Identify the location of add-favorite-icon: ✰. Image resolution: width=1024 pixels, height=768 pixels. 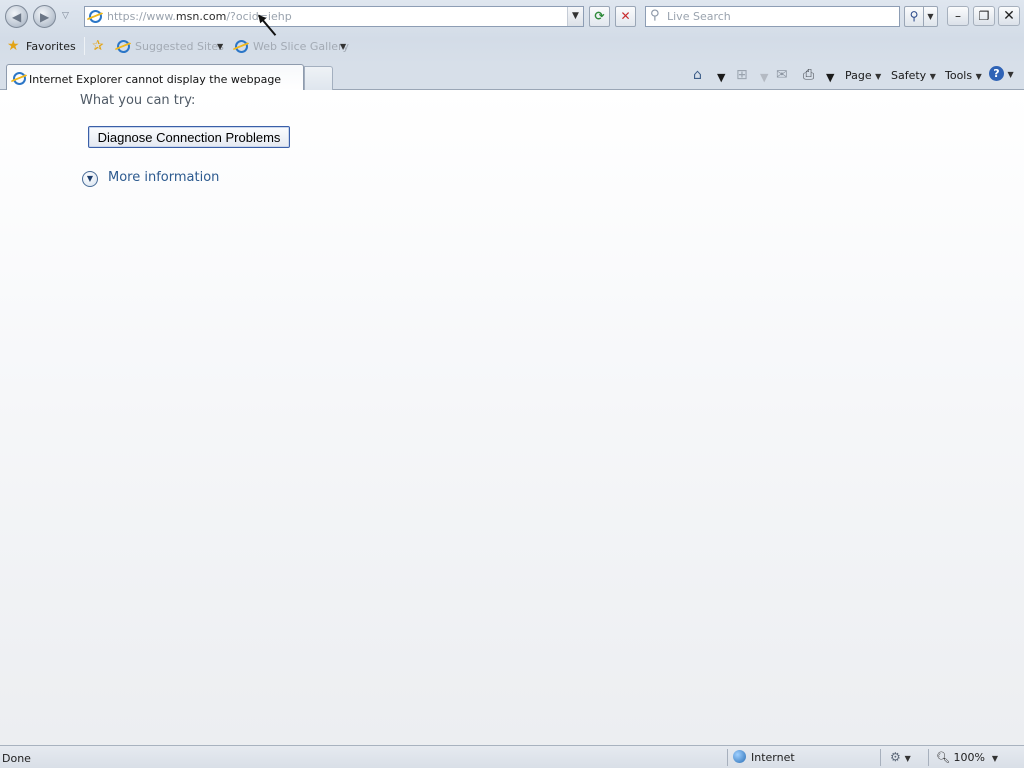
(98, 46).